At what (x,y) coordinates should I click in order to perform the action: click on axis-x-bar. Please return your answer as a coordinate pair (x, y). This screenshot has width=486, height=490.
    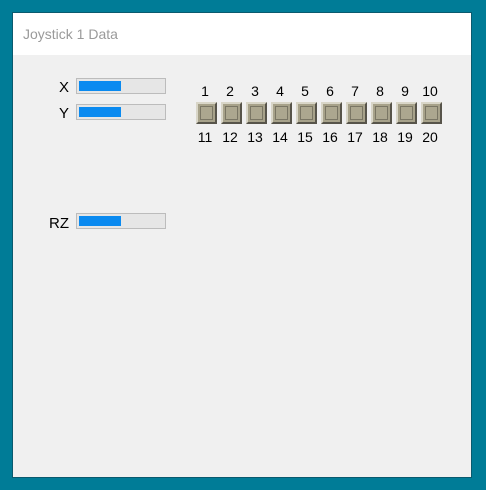
    Looking at the image, I should click on (121, 86).